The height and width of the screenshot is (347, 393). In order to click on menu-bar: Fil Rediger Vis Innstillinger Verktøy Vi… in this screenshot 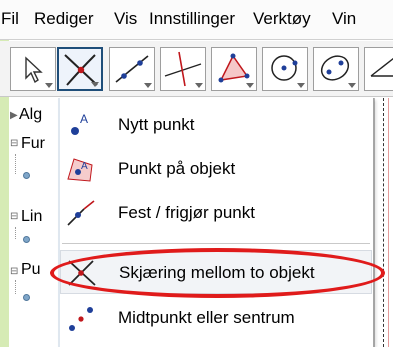, I will do `click(196, 20)`.